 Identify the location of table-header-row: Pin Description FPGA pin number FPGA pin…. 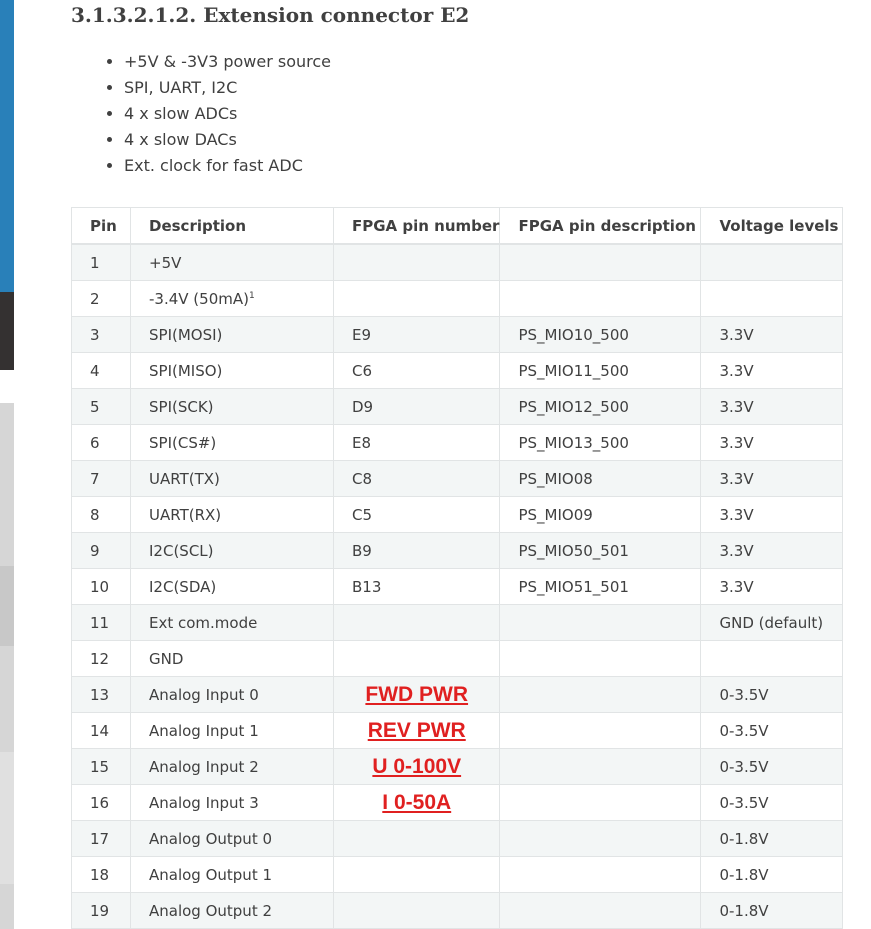
(457, 226).